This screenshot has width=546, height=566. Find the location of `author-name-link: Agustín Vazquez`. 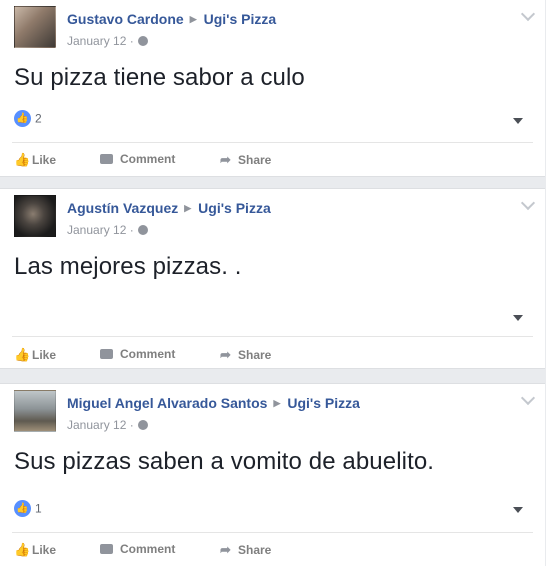

author-name-link: Agustín Vazquez is located at coordinates (122, 208).